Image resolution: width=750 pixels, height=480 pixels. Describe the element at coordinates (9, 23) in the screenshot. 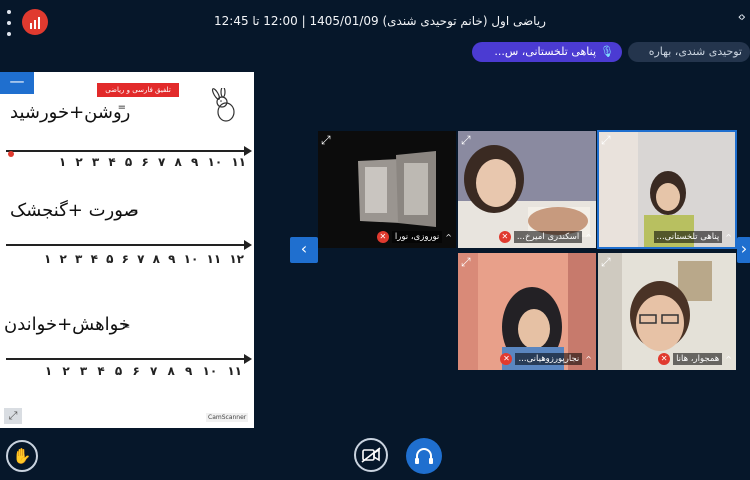

I see `options-menu-button` at that location.